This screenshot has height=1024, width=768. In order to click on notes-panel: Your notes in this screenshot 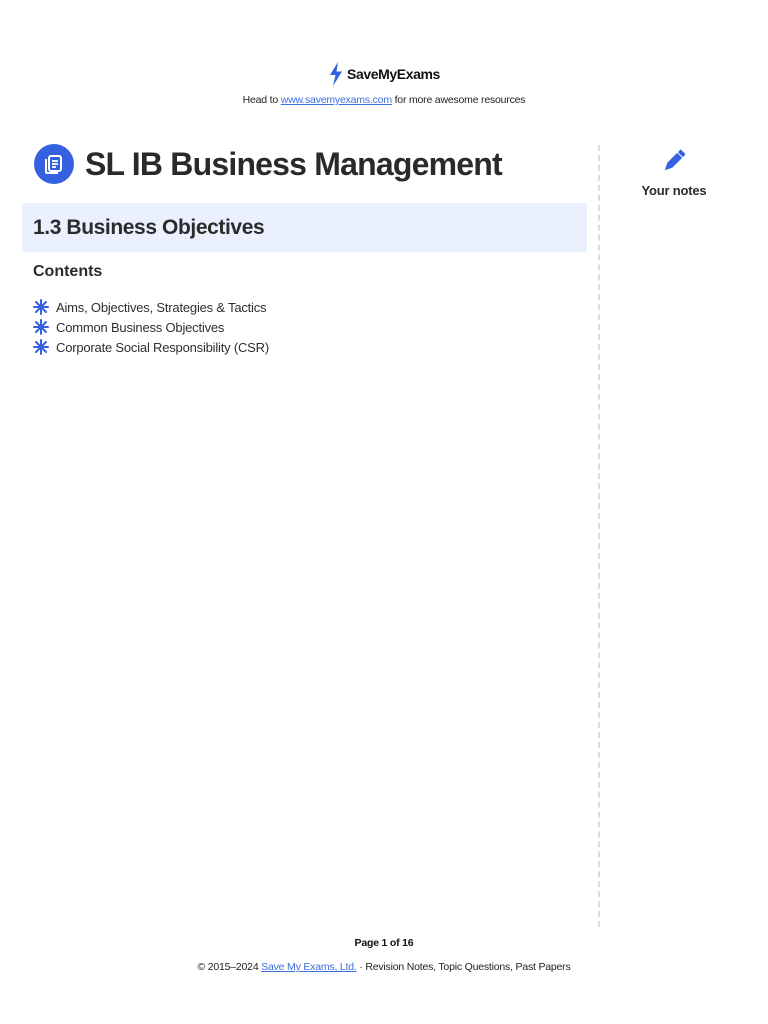, I will do `click(674, 172)`.